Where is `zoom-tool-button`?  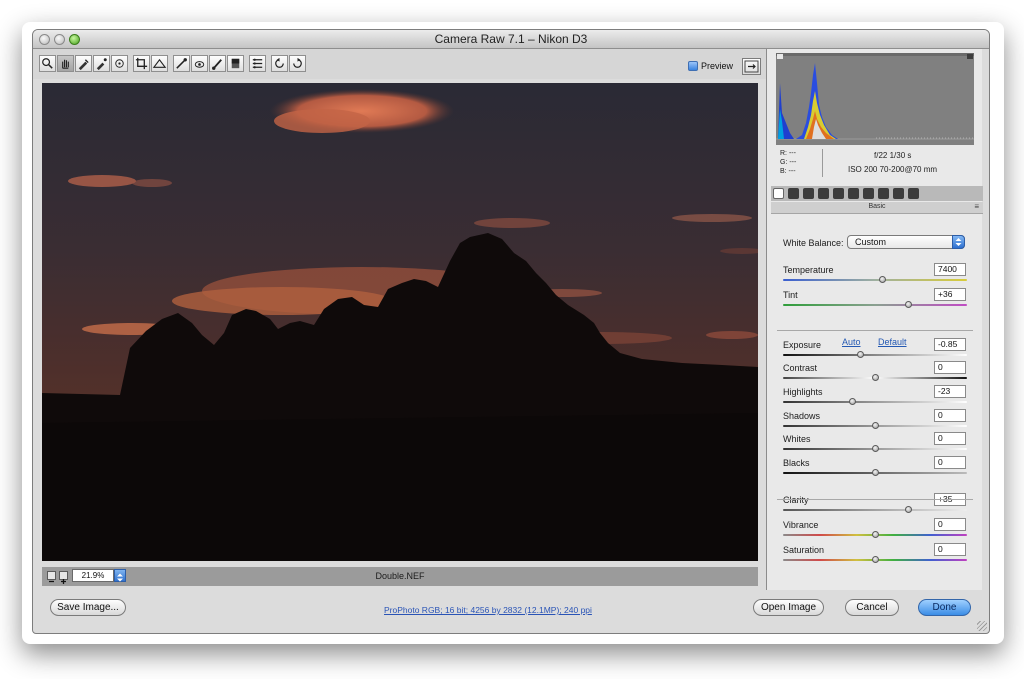
zoom-tool-button is located at coordinates (47, 63).